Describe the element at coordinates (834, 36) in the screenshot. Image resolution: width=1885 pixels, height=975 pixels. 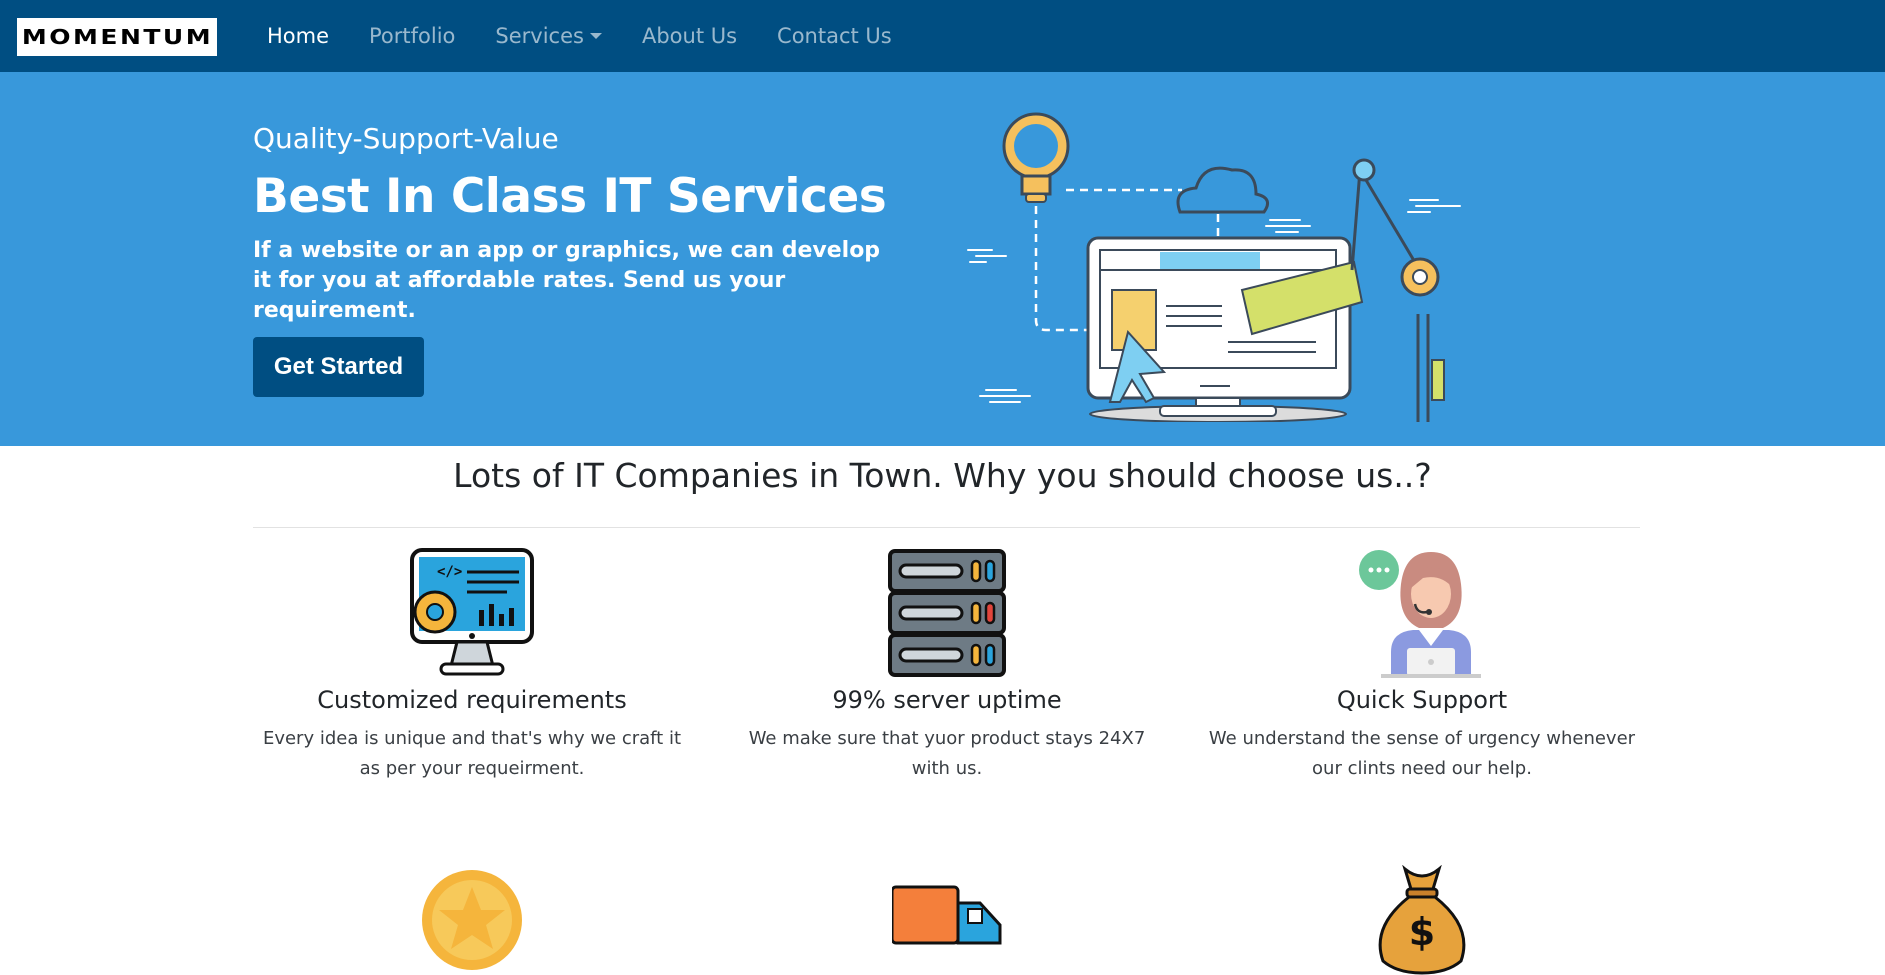
I see `nav-contact-us: Contact Us` at that location.